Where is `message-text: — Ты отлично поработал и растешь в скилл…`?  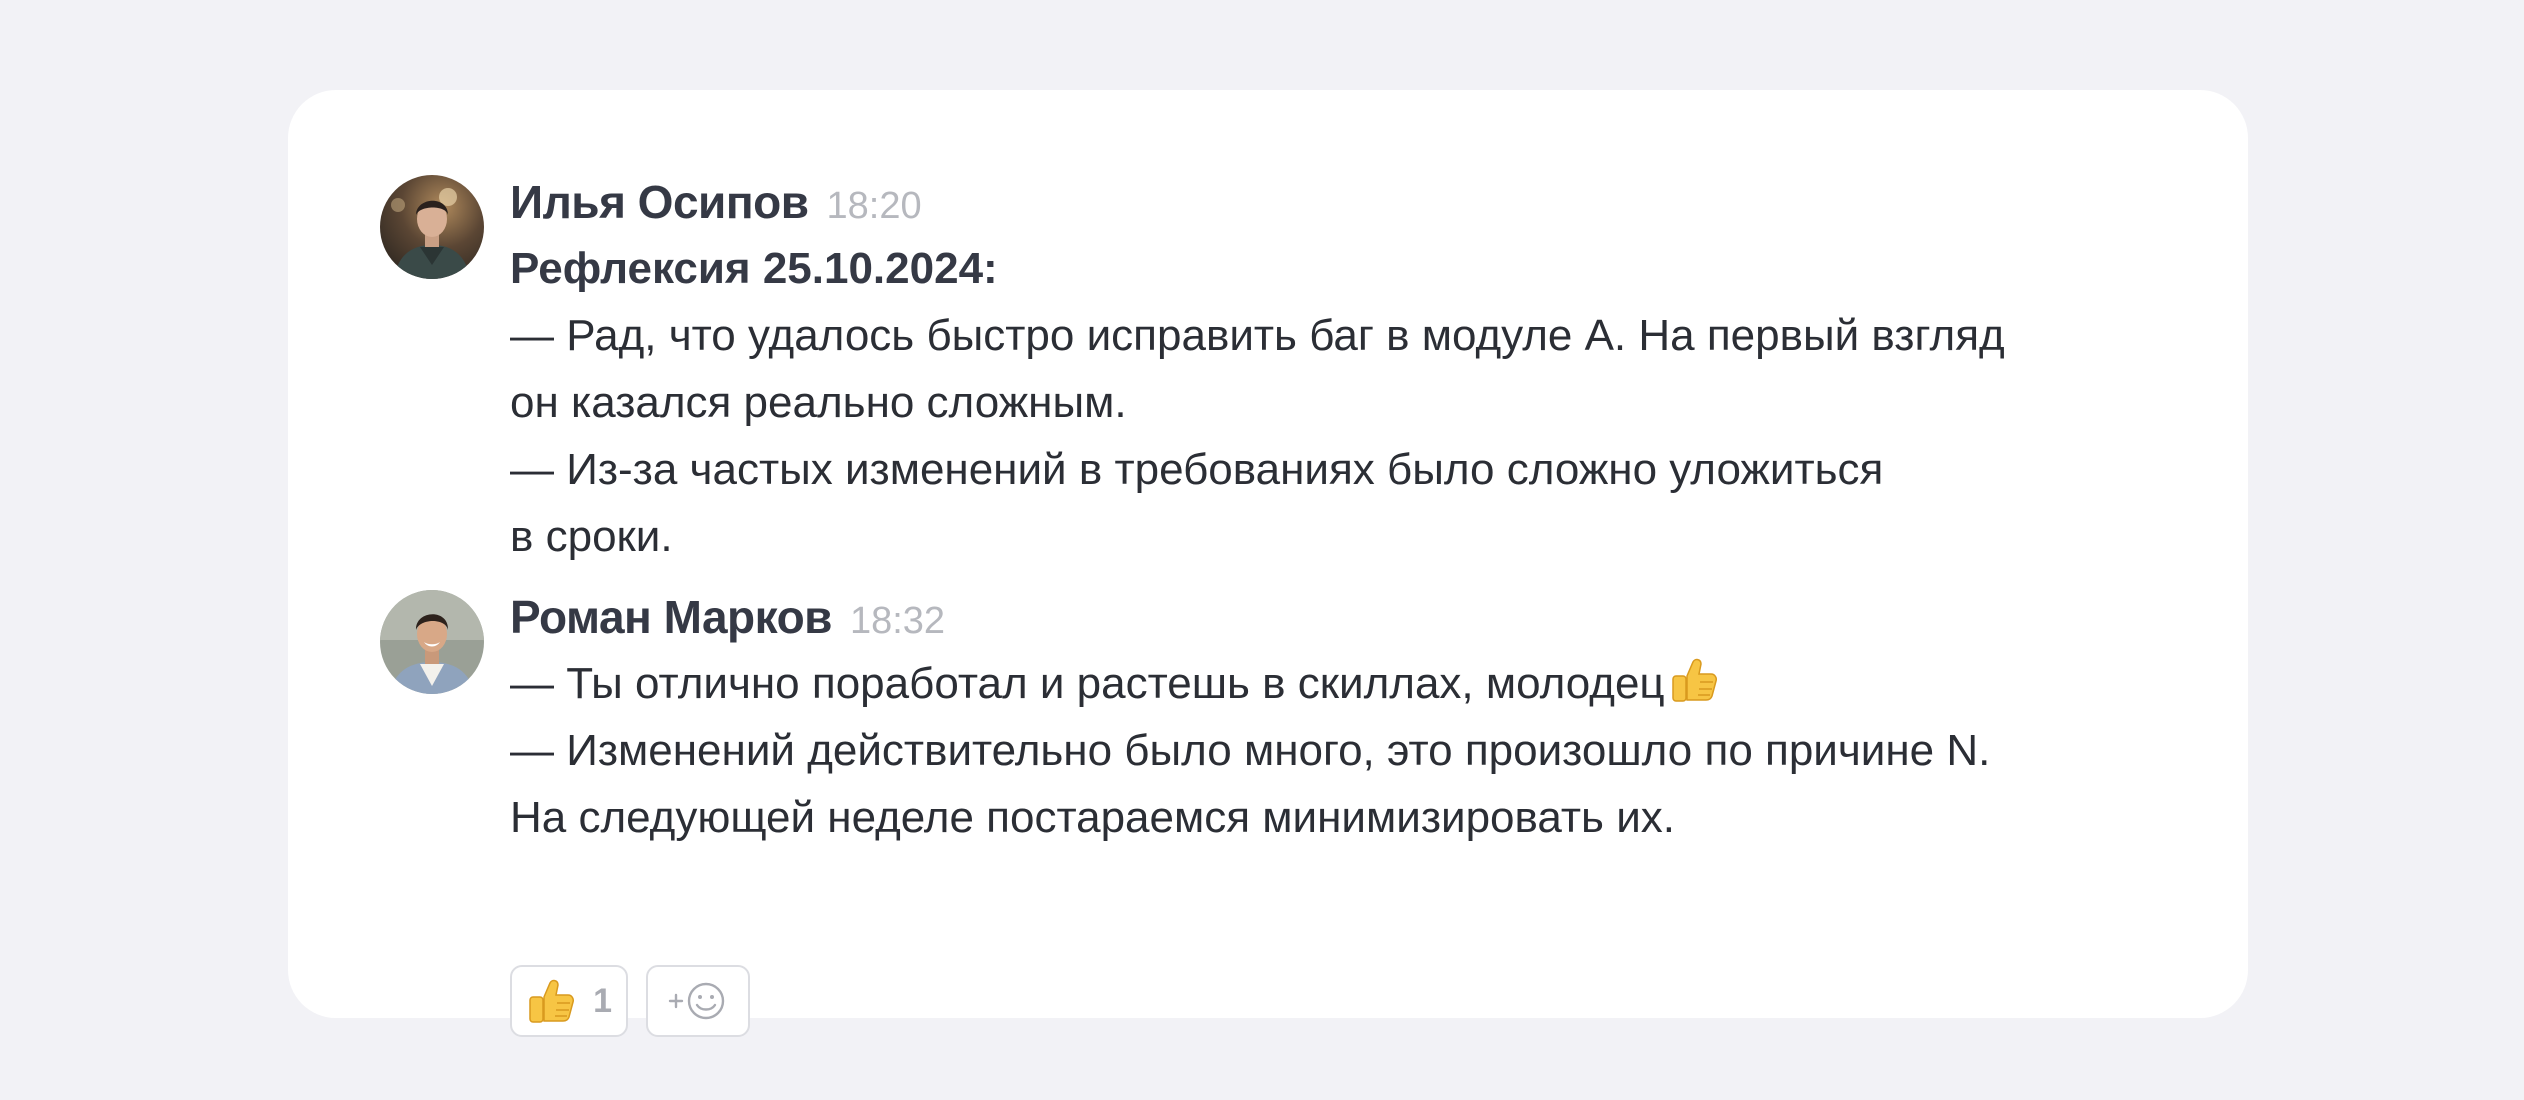
message-text: — Ты отлично поработал и растешь в скилл… is located at coordinates (1340, 750).